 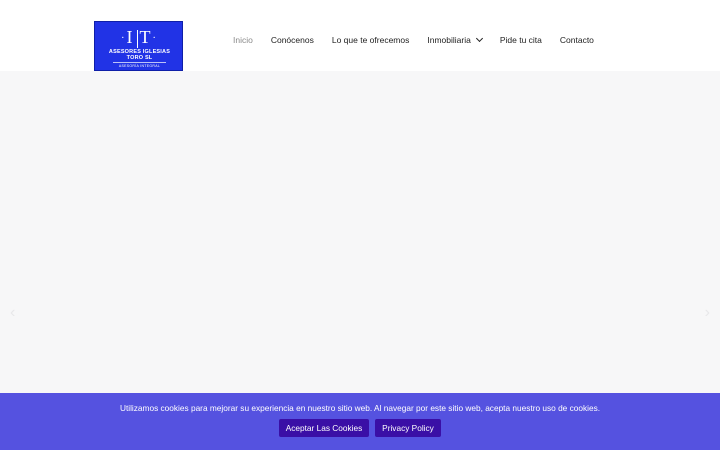 I want to click on chevron-right-icon: ›, so click(x=707, y=313).